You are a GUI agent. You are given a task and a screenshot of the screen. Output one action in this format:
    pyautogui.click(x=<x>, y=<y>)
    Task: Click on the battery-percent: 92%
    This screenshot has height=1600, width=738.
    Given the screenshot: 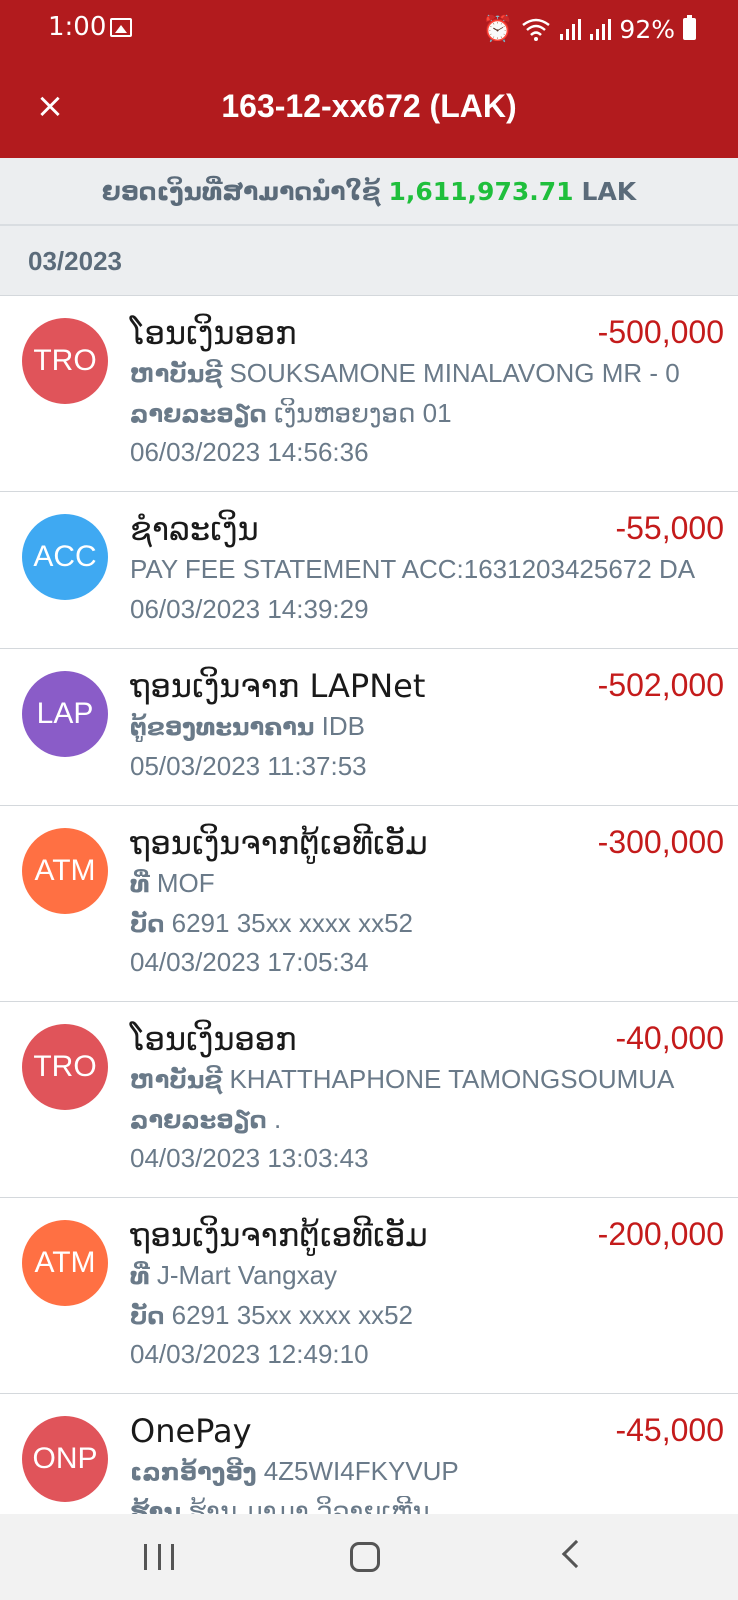 What is the action you would take?
    pyautogui.click(x=647, y=29)
    